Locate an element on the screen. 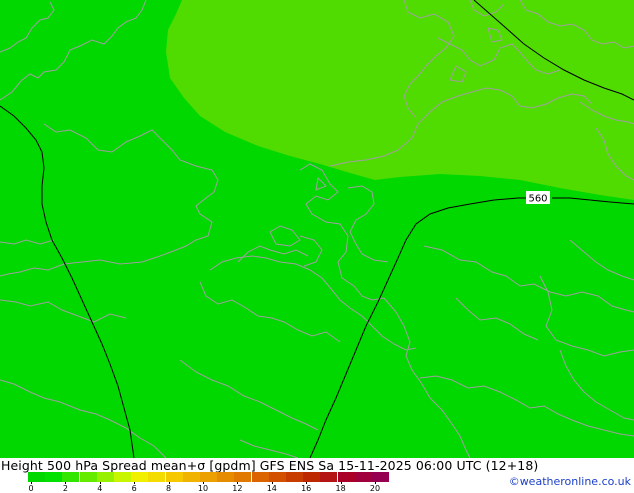 Image resolution: width=634 pixels, height=493 pixels. colorbar-tick-label: 10 is located at coordinates (203, 488).